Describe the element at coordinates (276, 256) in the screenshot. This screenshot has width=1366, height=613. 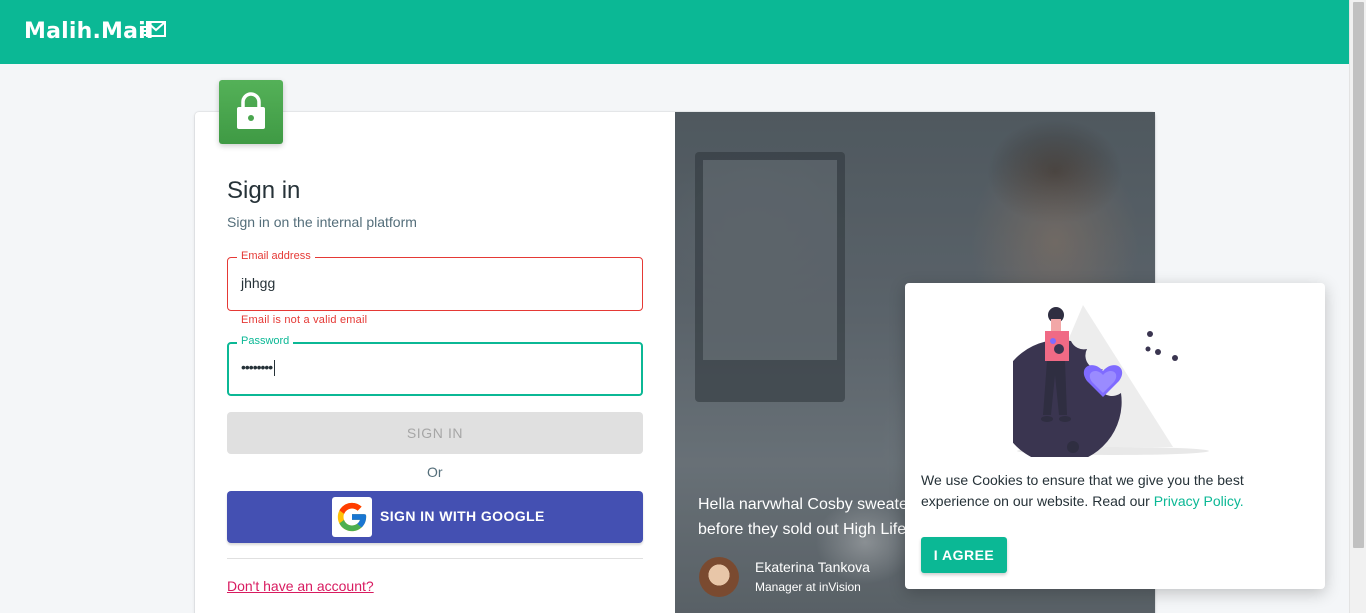
I see `email-label: Email address` at that location.